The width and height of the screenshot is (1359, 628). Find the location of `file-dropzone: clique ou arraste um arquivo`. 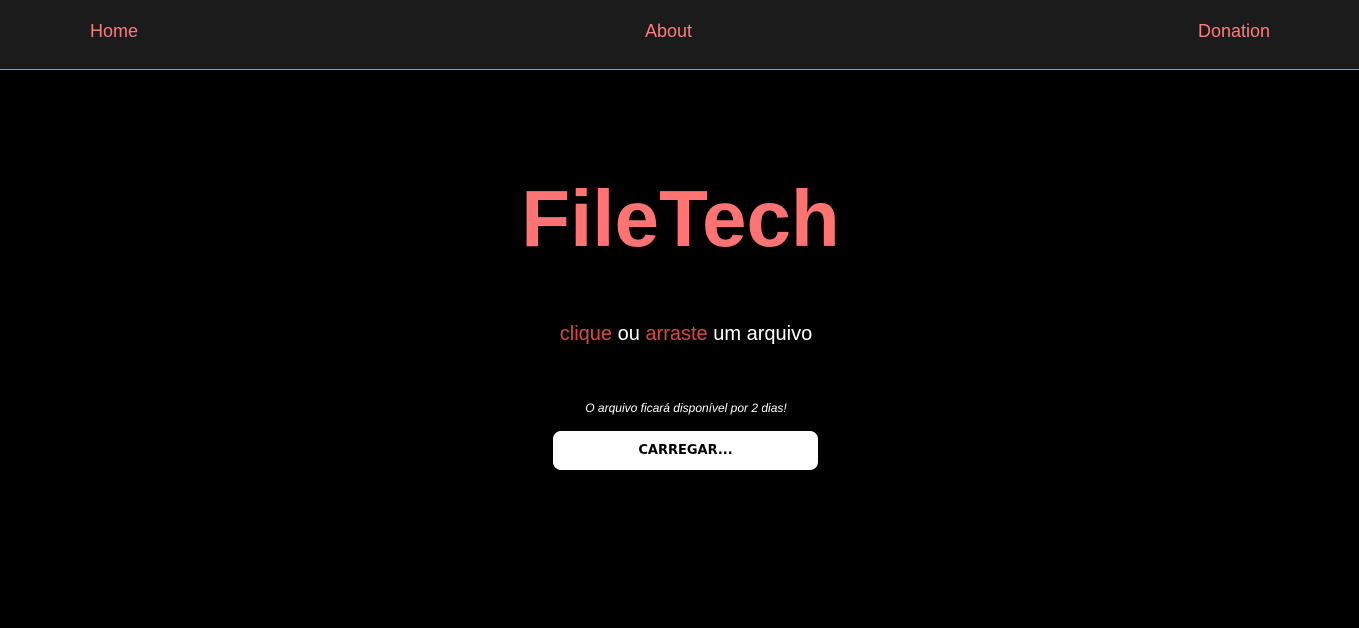

file-dropzone: clique ou arraste um arquivo is located at coordinates (679, 334).